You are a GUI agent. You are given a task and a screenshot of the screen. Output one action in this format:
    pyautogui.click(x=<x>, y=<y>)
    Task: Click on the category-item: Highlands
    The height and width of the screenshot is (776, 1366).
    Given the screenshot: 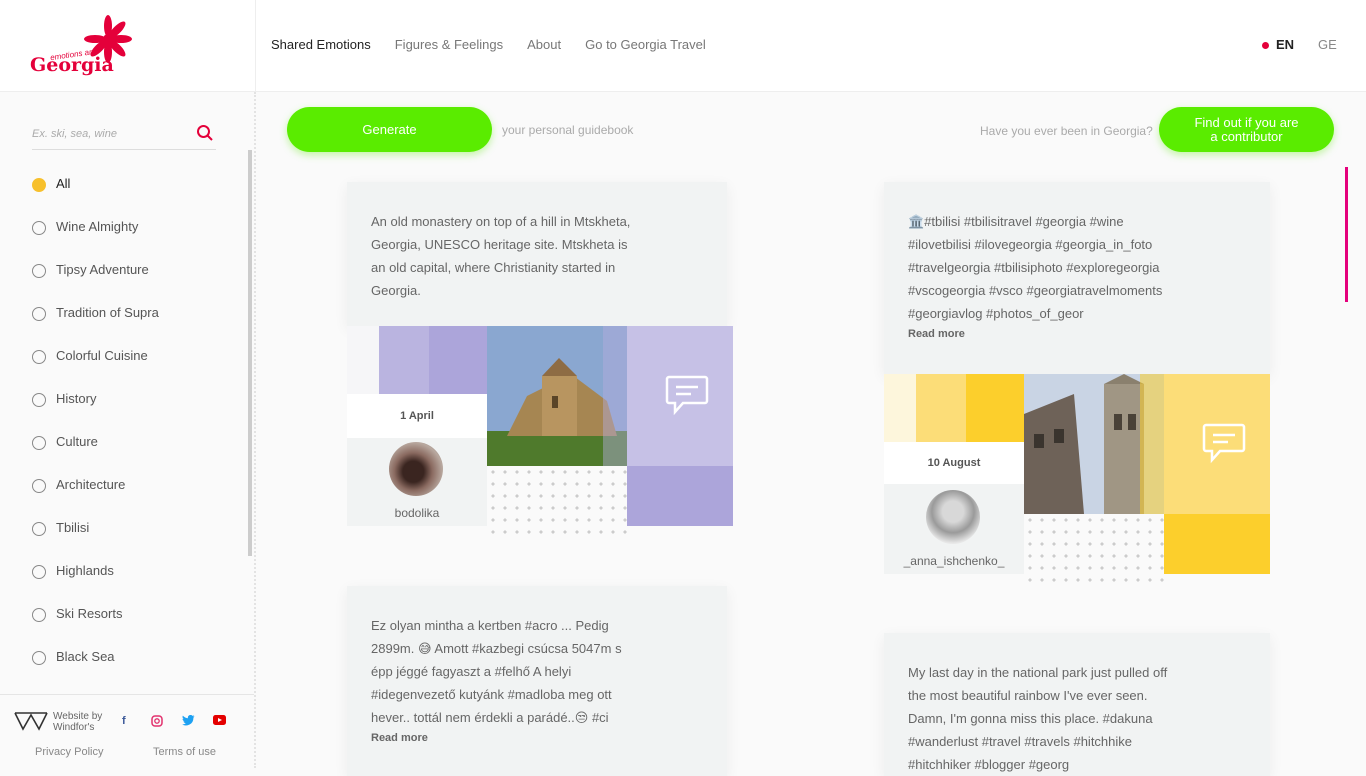 What is the action you would take?
    pyautogui.click(x=132, y=584)
    